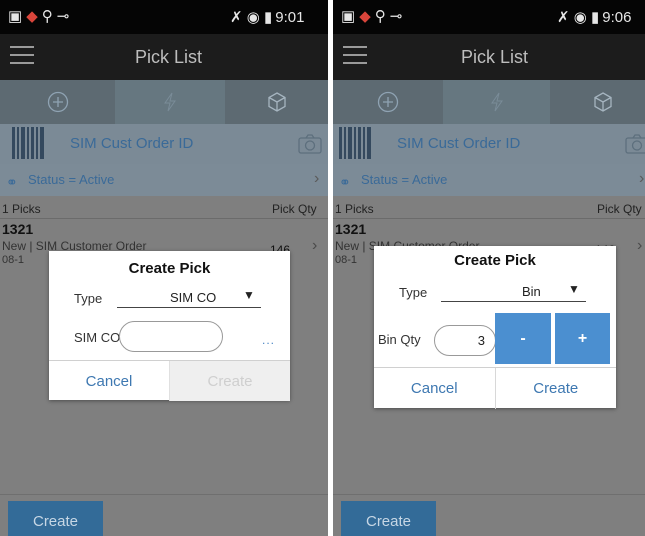  Describe the element at coordinates (531, 291) in the screenshot. I see `type-value: Bin` at that location.